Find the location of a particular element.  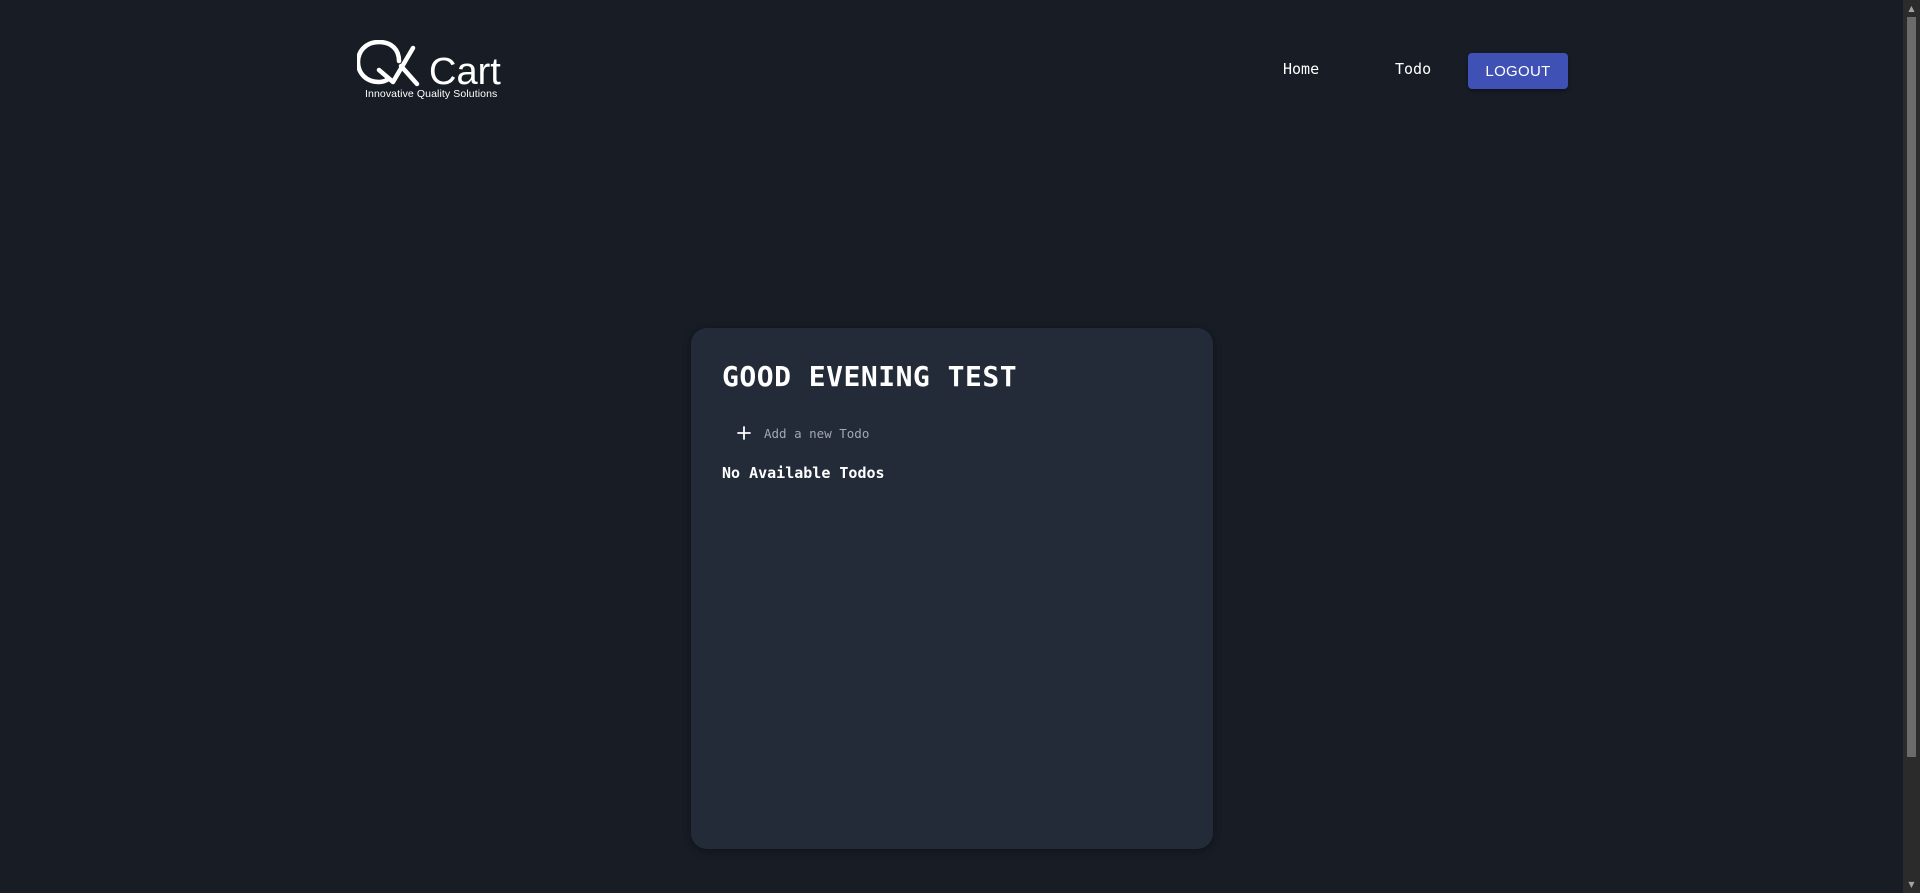

scrollbar-thumb is located at coordinates (1911, 387).